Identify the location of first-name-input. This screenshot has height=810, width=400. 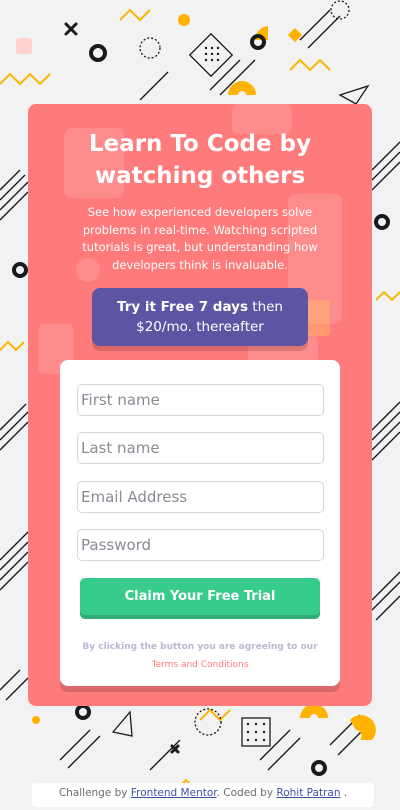
(200, 400).